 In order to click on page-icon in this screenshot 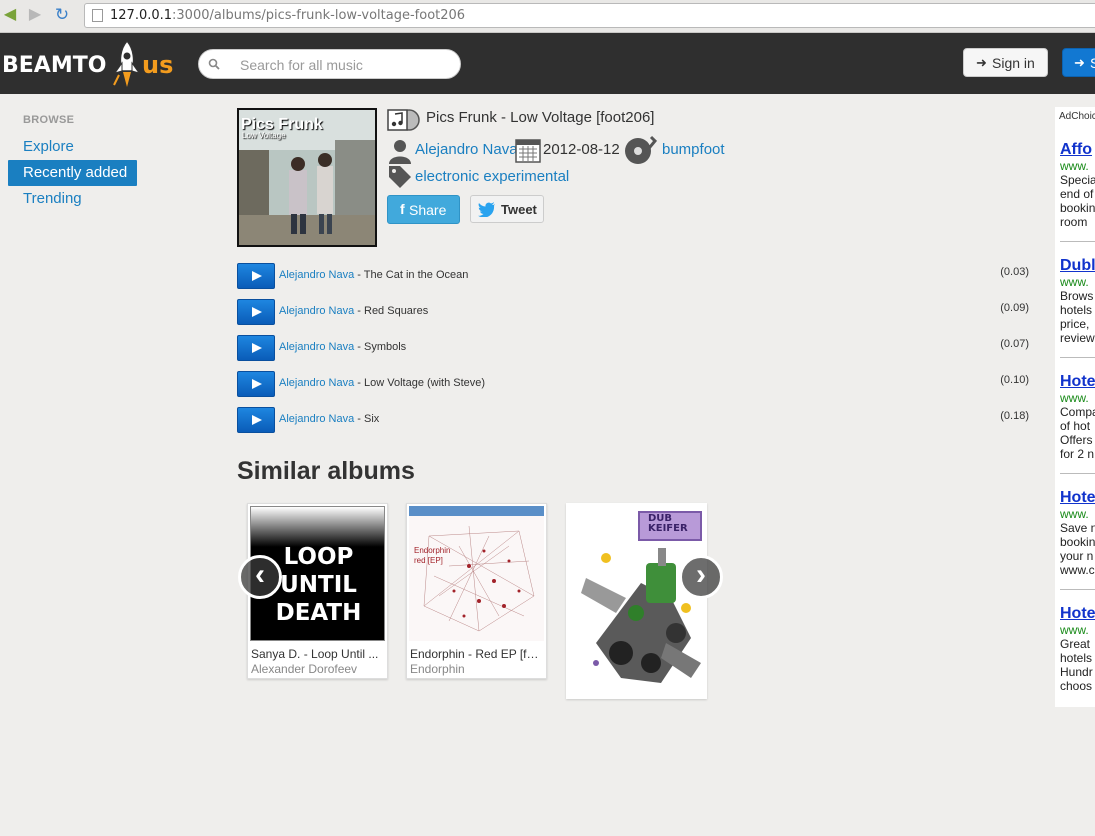, I will do `click(97, 15)`.